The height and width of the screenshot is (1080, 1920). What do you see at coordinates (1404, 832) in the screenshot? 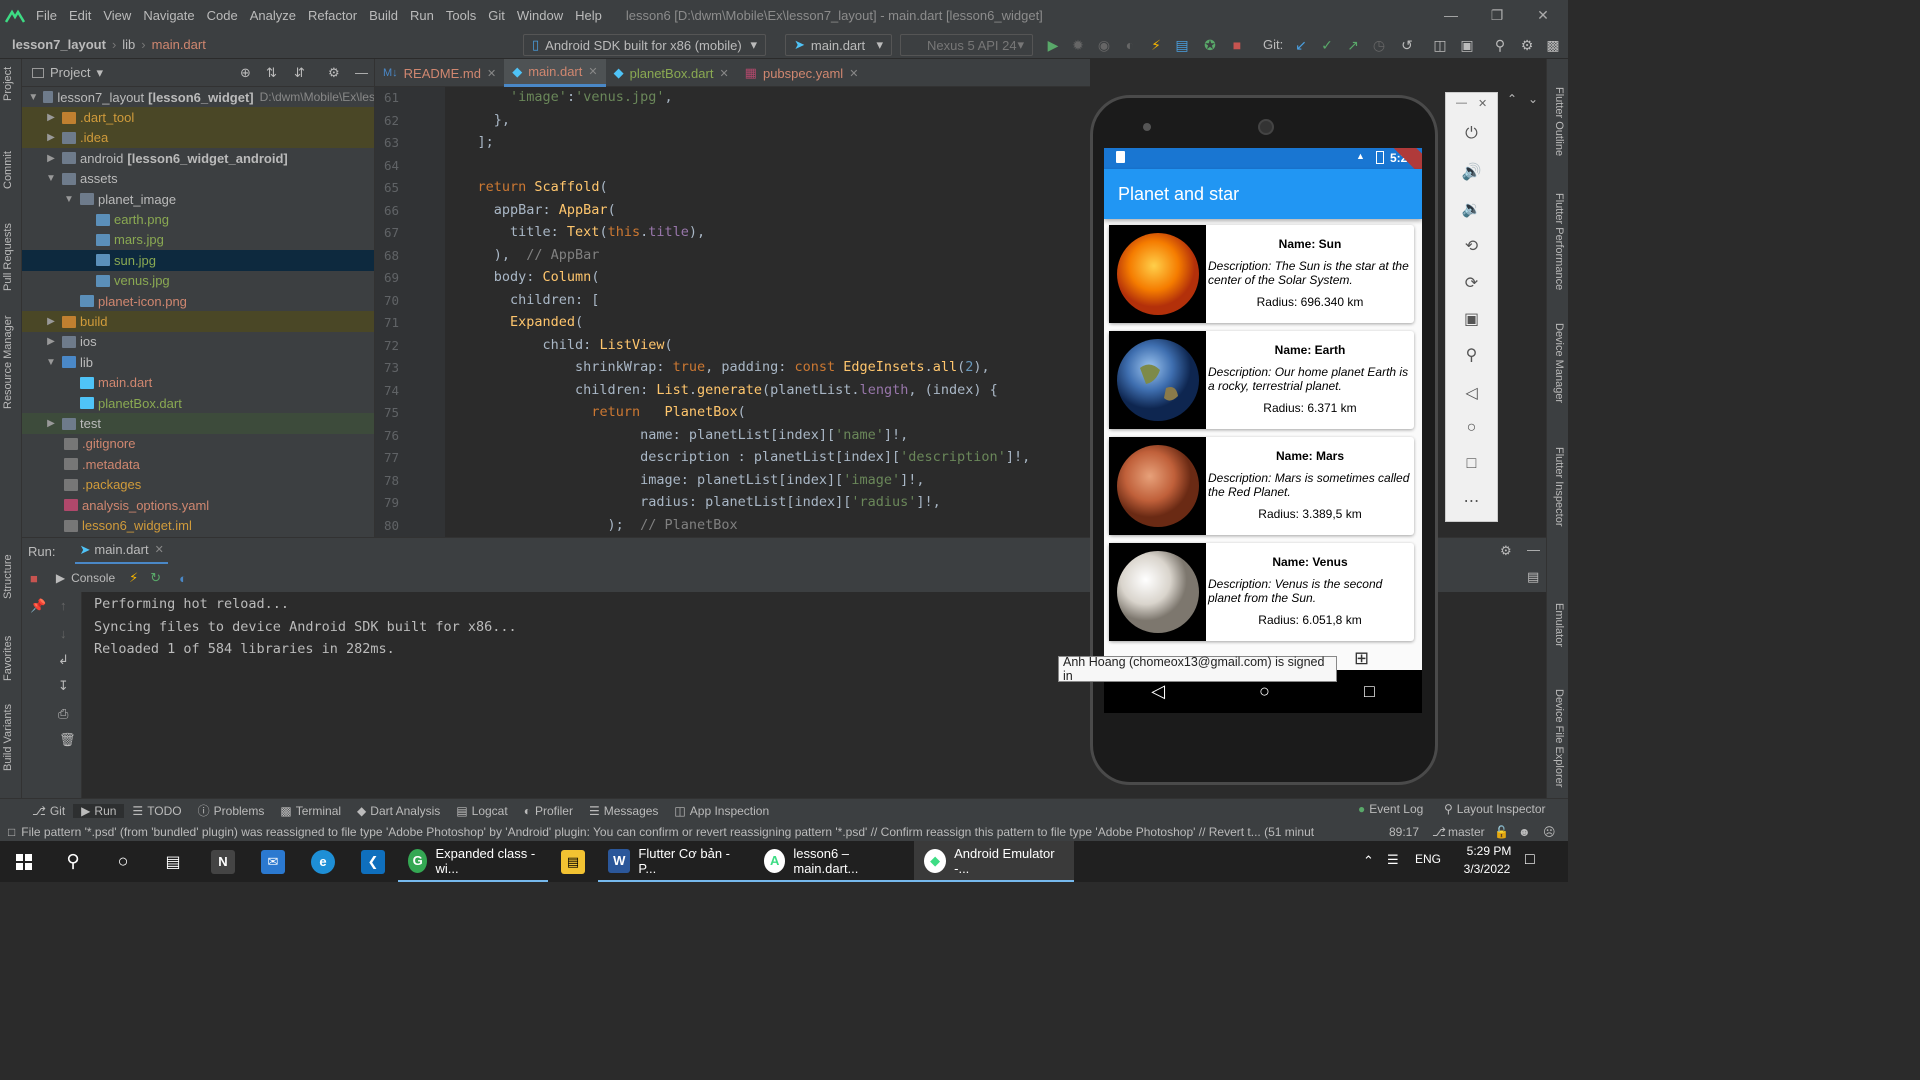
I see `caret-position: 89:17` at bounding box center [1404, 832].